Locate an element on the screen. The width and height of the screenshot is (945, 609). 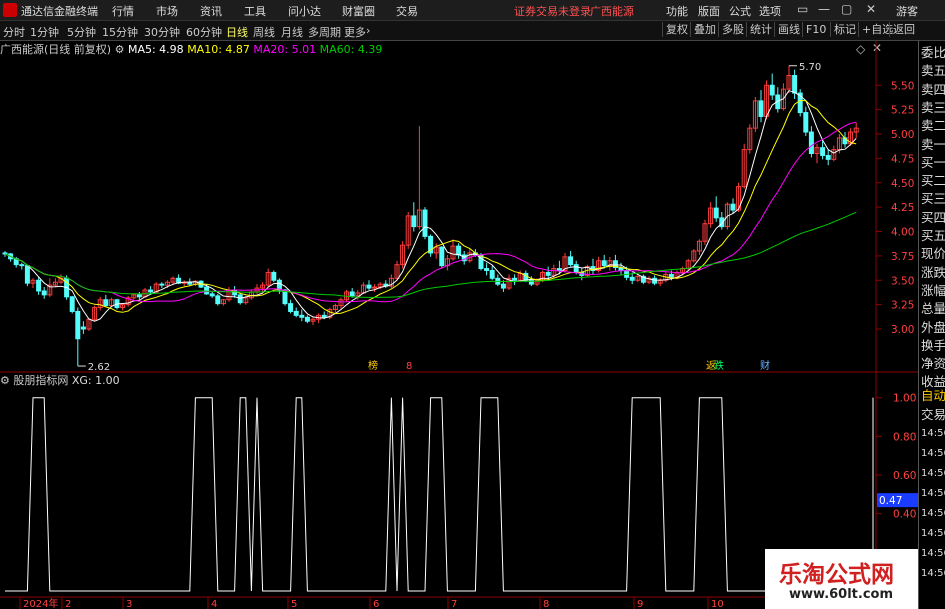
price-tick-label: 3.25 is located at coordinates (902, 306).